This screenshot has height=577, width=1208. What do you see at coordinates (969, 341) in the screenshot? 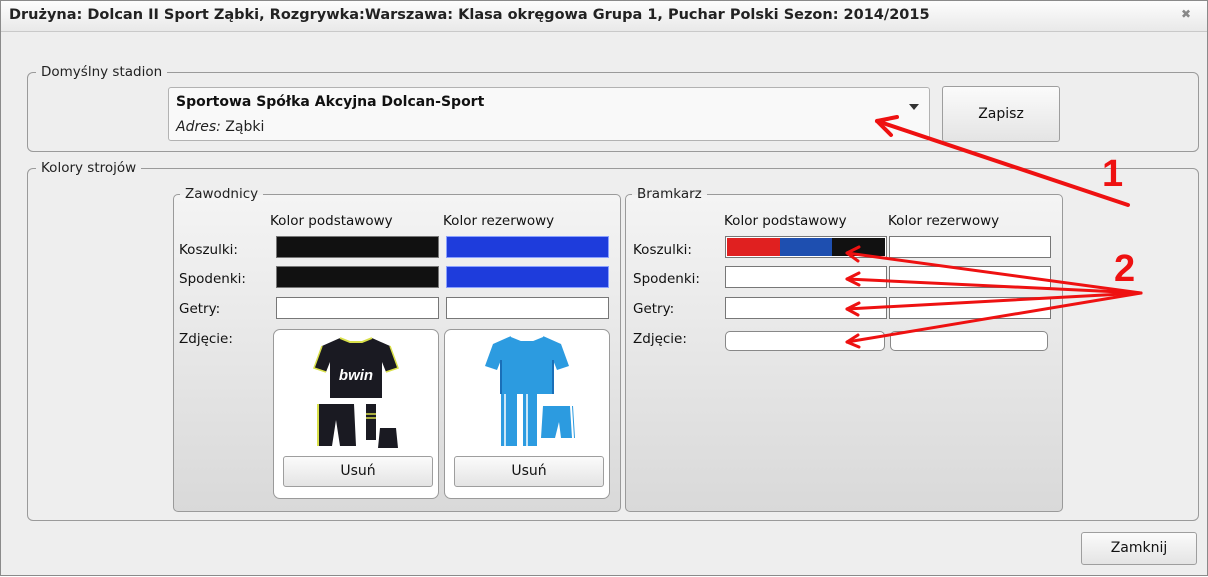
I see `goalkeeper-photo-reserve` at bounding box center [969, 341].